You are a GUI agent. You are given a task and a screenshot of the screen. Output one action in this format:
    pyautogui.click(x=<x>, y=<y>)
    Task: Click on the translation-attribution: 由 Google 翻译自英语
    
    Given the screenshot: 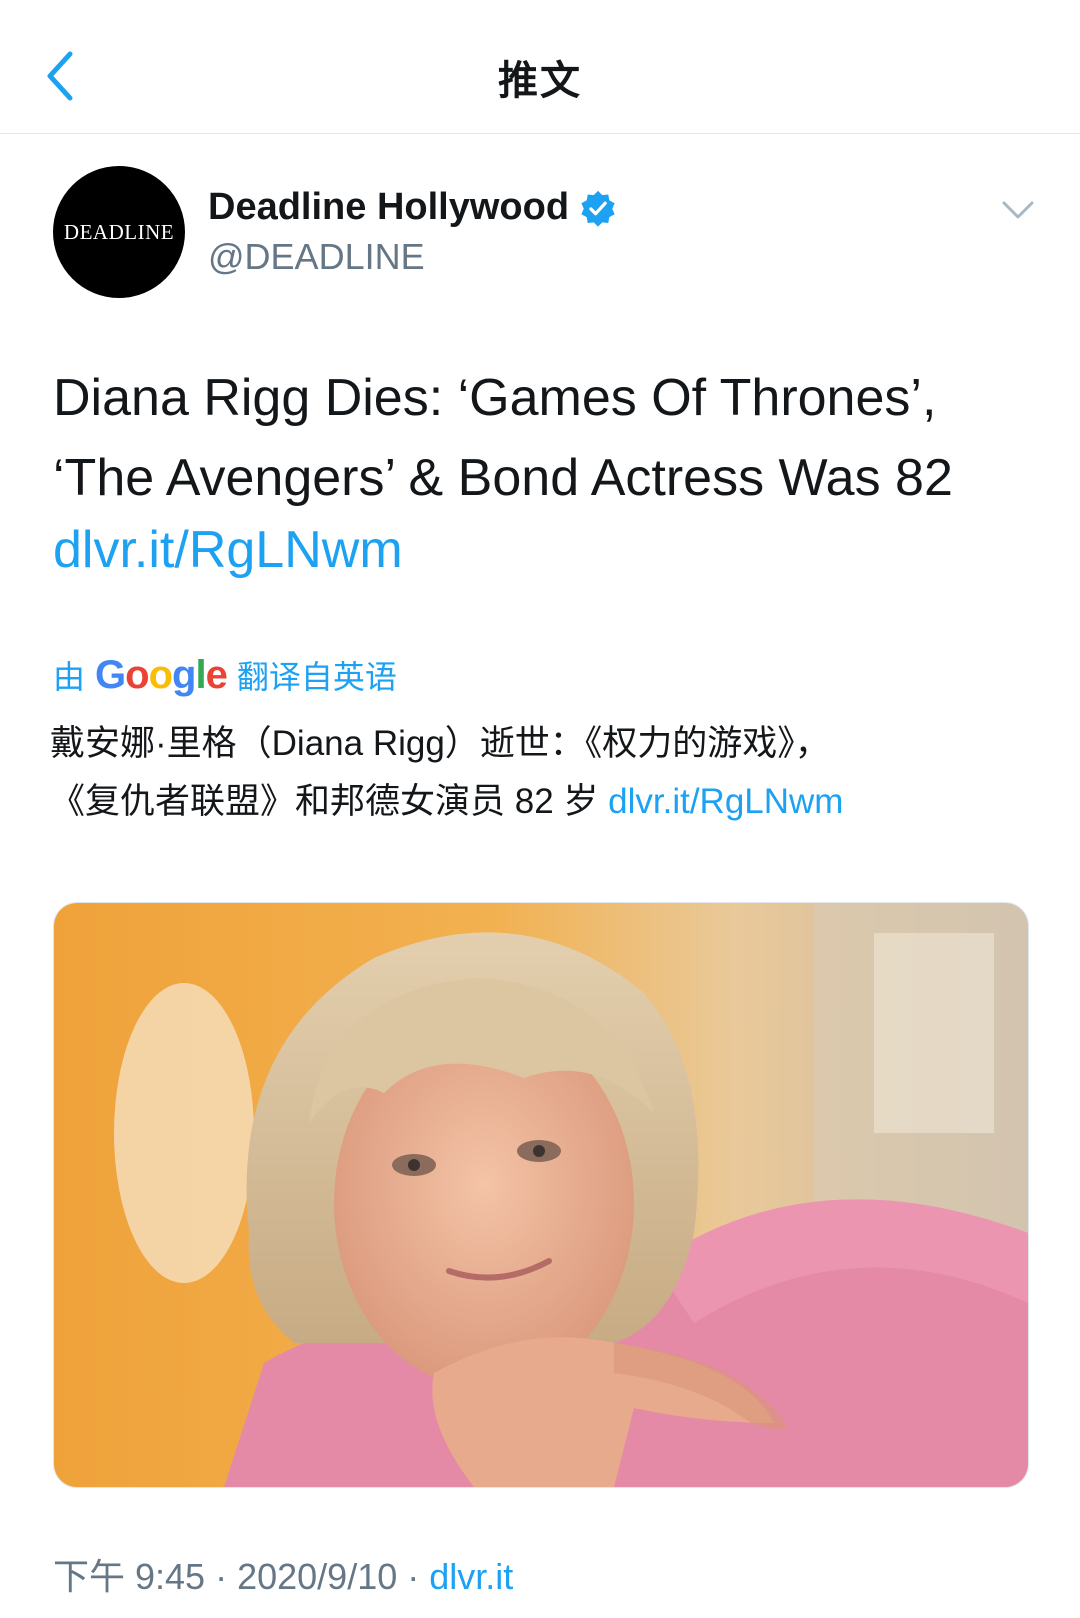 What is the action you would take?
    pyautogui.click(x=225, y=675)
    